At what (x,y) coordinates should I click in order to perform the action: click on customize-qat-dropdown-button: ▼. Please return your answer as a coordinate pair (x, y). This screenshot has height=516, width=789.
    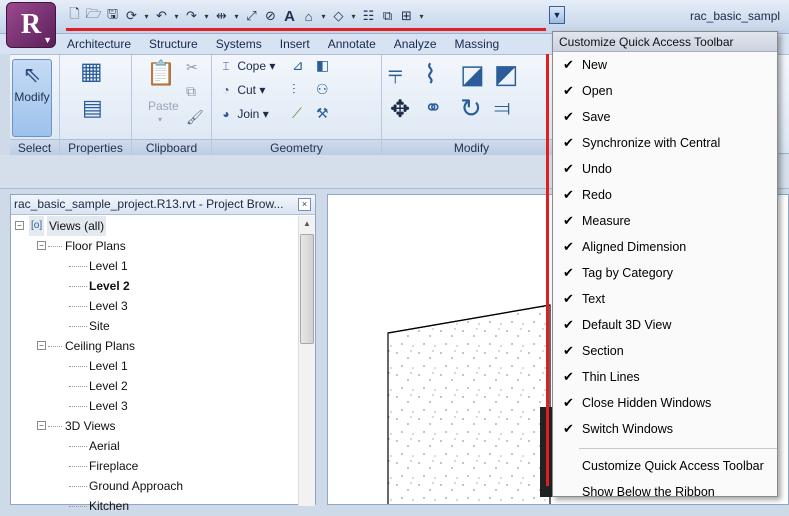
    Looking at the image, I should click on (557, 15).